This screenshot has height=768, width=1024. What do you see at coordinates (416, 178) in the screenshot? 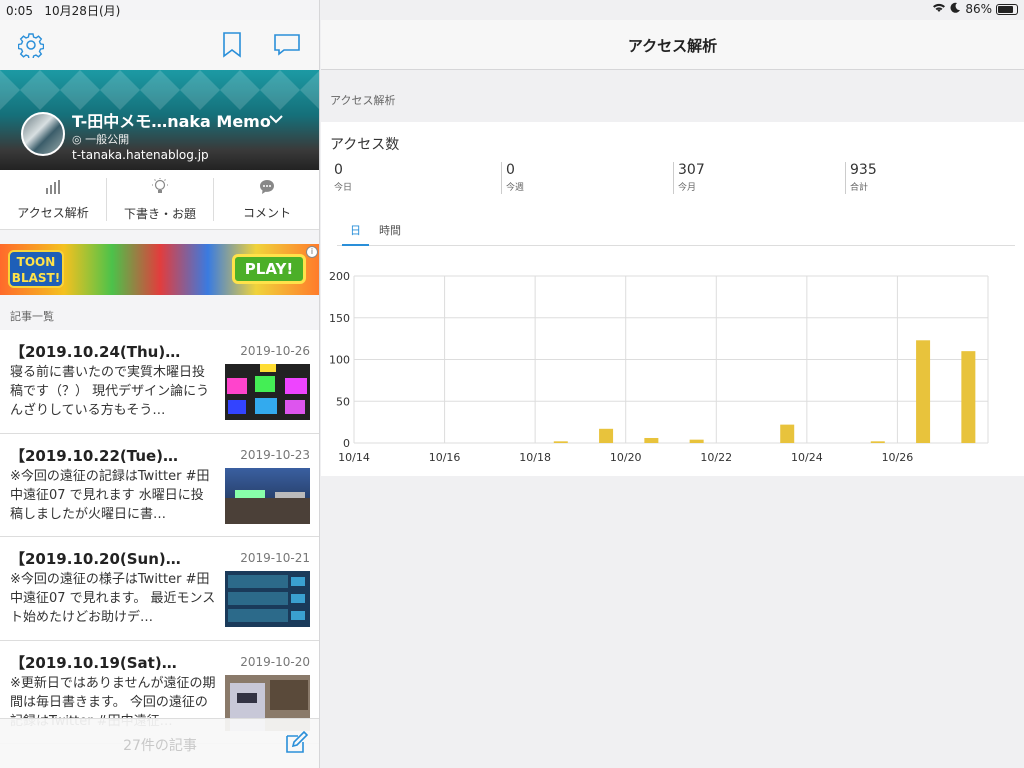
I see `stat-today: 0 今日` at bounding box center [416, 178].